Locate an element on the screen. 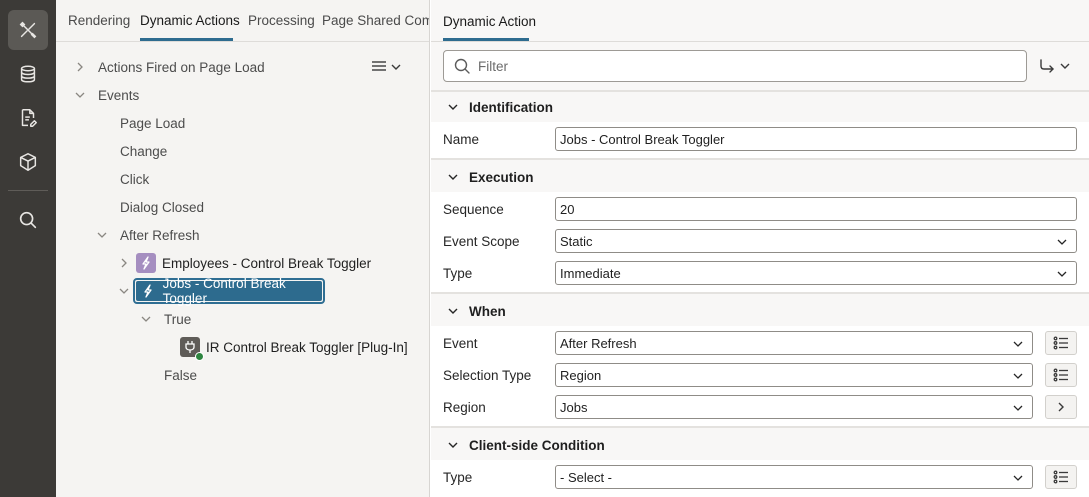 The width and height of the screenshot is (1089, 497). condition-type-label: Type is located at coordinates (458, 477).